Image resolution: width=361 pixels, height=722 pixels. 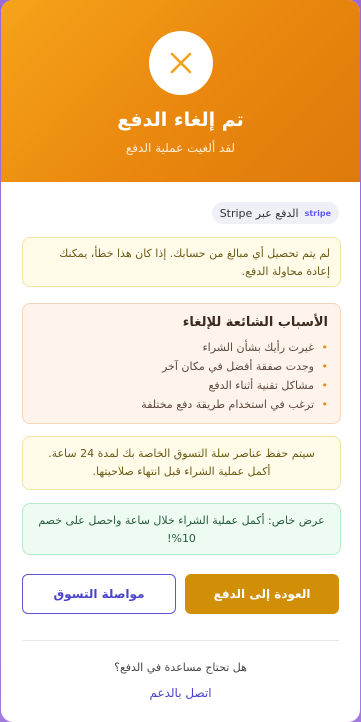 I want to click on page-title: تم إلغاء الدفع, so click(x=180, y=120).